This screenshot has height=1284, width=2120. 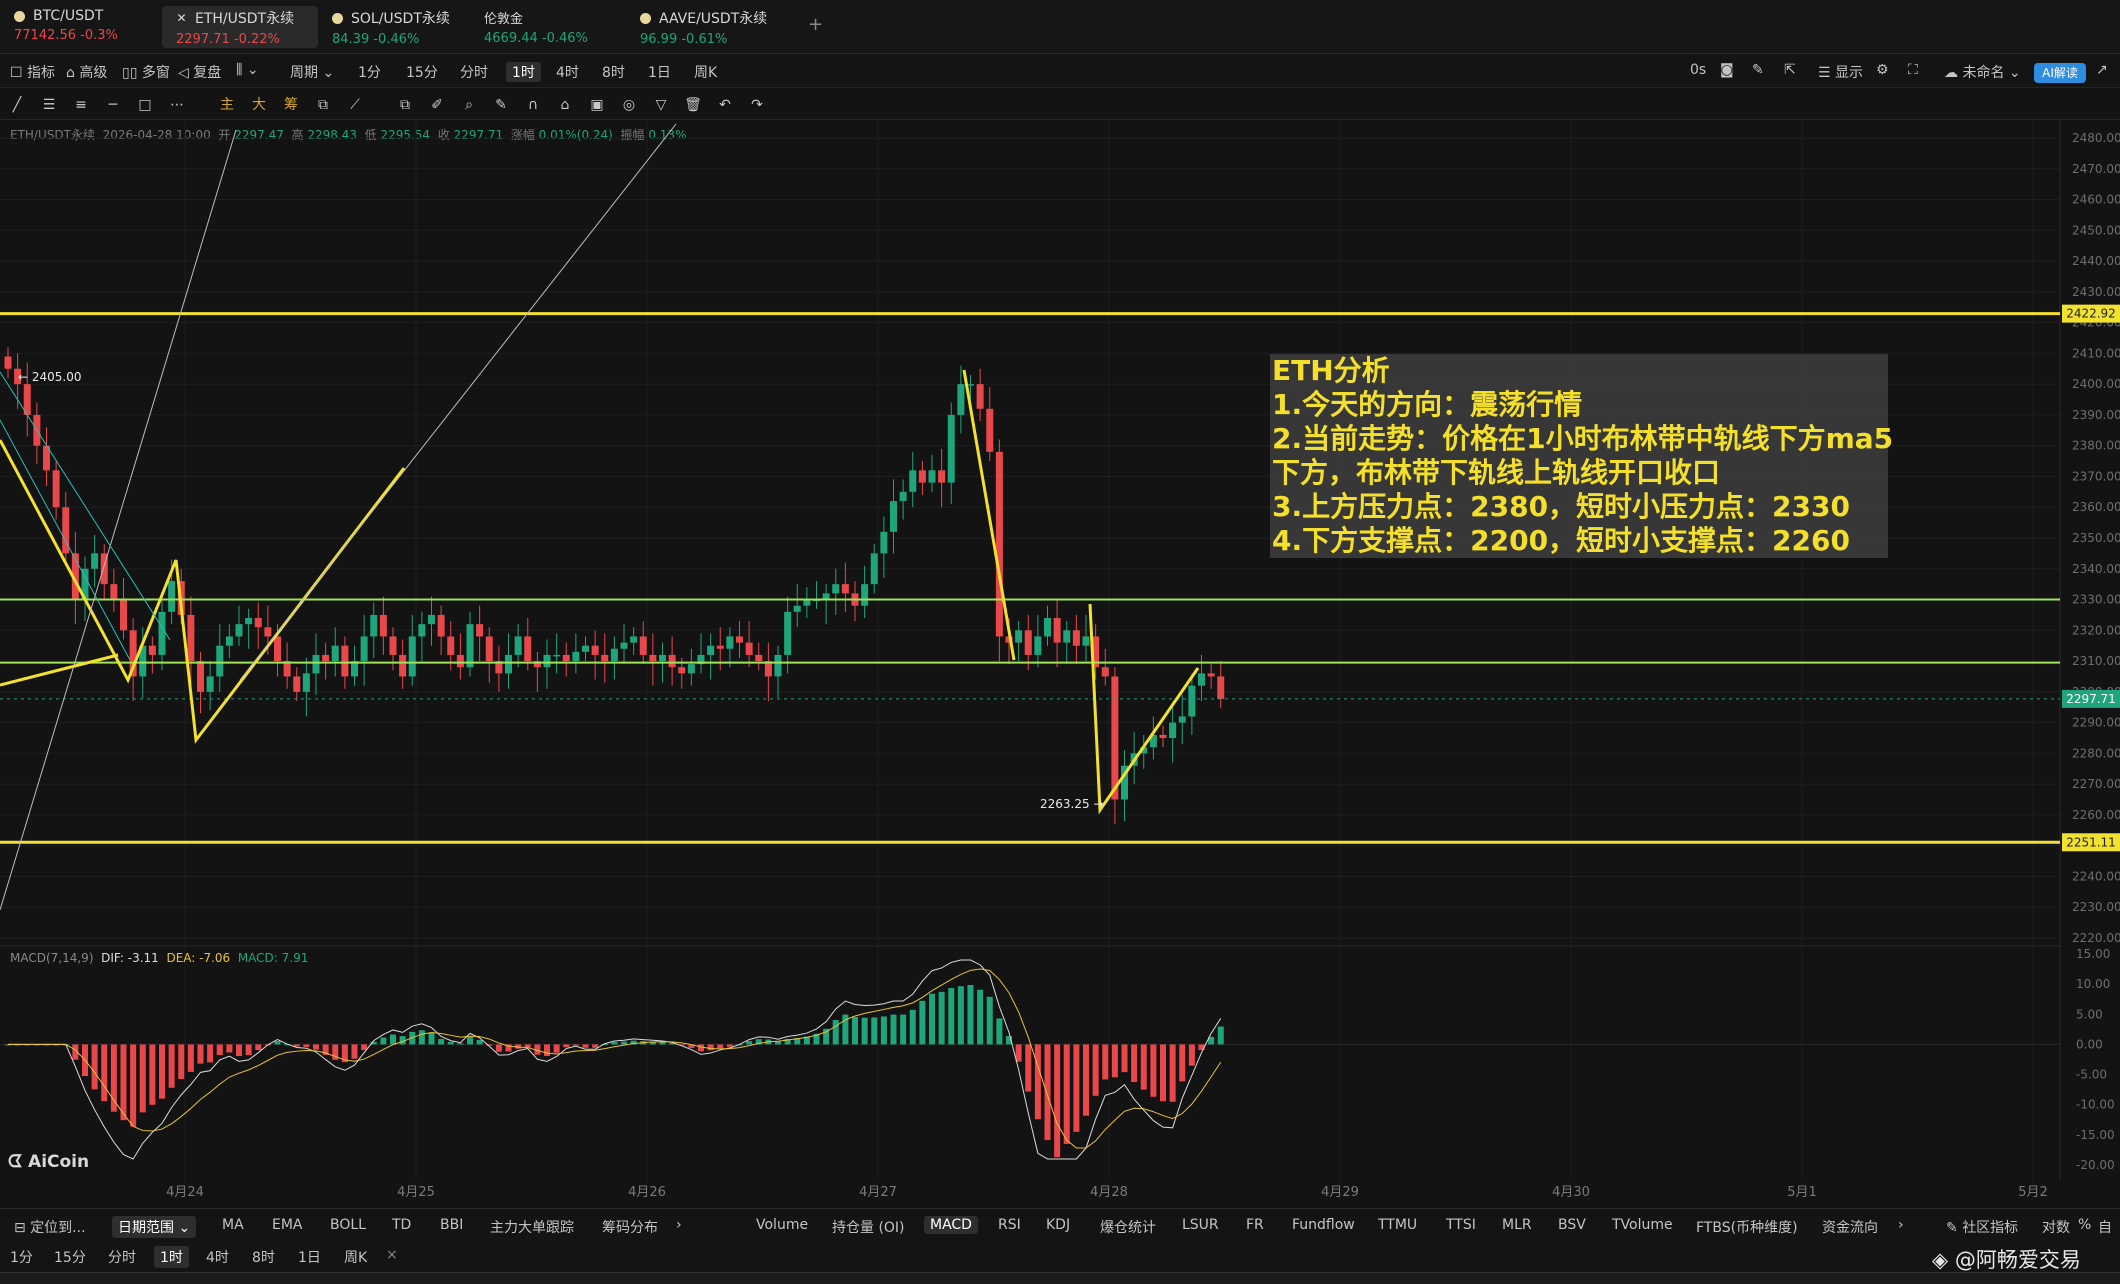 What do you see at coordinates (177, 105) in the screenshot?
I see `ray-icon: ⋯` at bounding box center [177, 105].